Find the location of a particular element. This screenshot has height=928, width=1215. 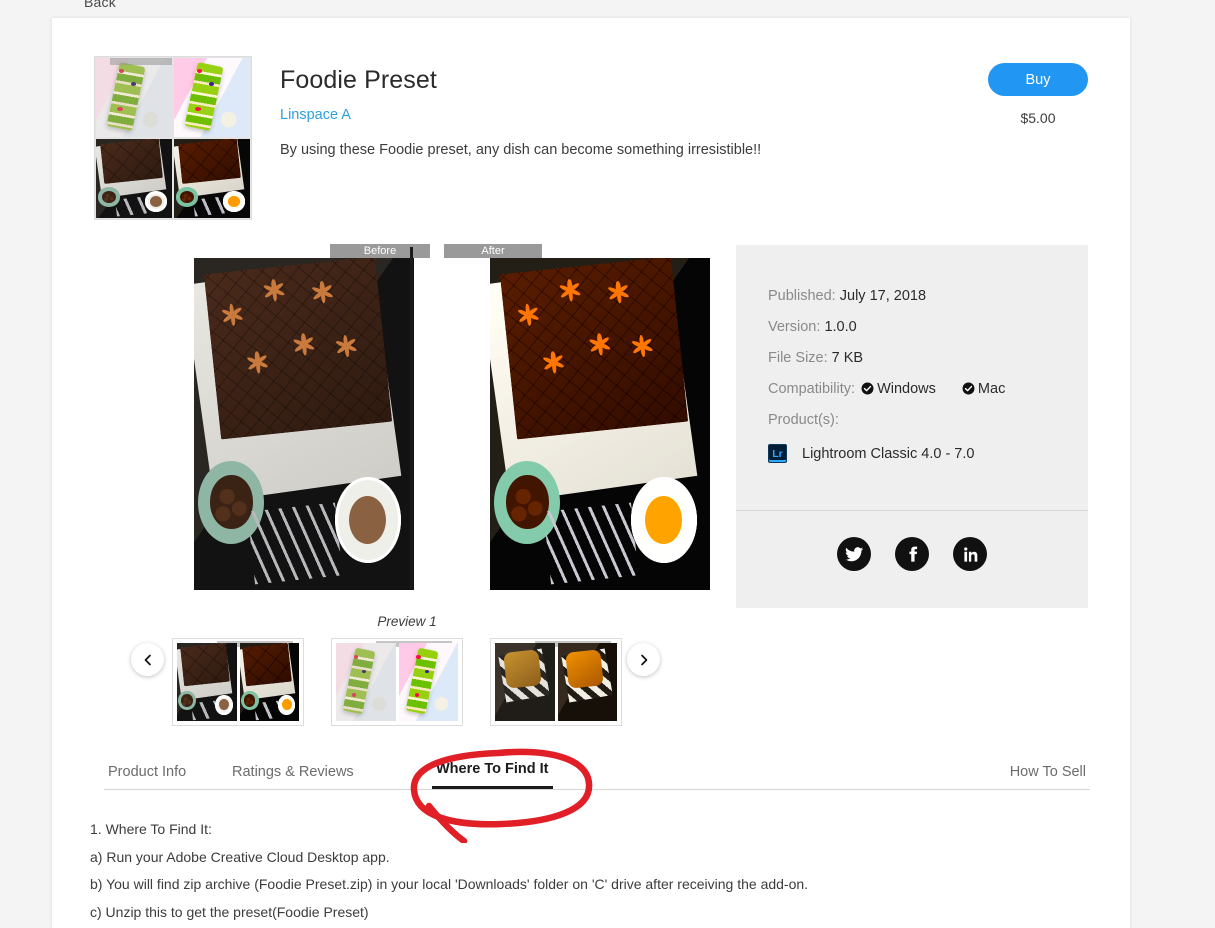

gallery-cell-brownie-after is located at coordinates (212, 178).